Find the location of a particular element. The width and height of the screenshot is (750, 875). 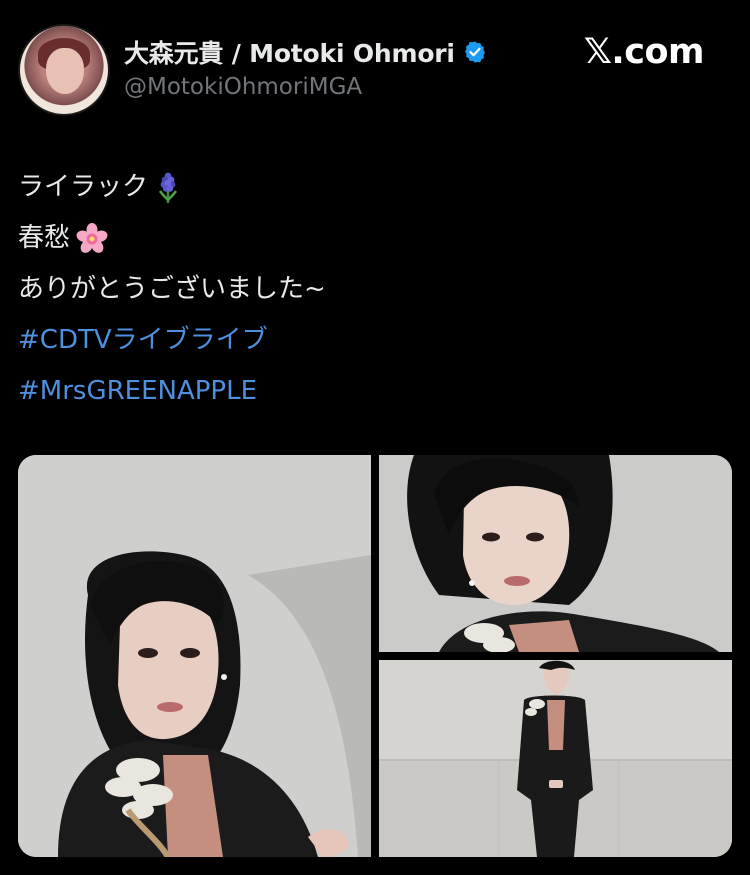

hashtag-cdtv: #CDTVライブライブ is located at coordinates (368, 340).